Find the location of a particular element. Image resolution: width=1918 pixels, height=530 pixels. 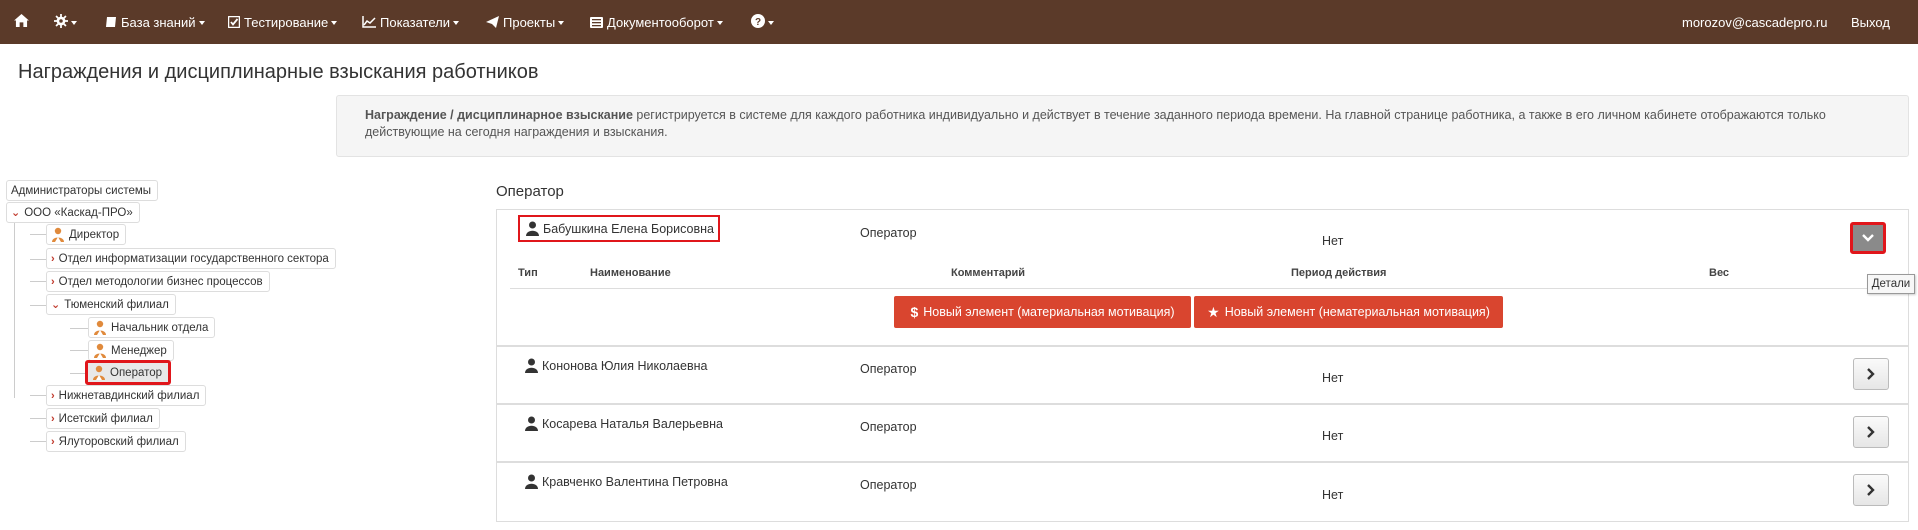

employee-name-text: Кравченко Валентина Петровна is located at coordinates (635, 481).